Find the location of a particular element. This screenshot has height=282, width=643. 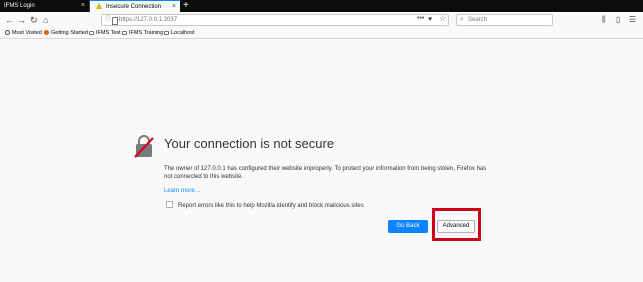

tab-bar: IFMS Login × Insecure Connection × + is located at coordinates (321, 6).